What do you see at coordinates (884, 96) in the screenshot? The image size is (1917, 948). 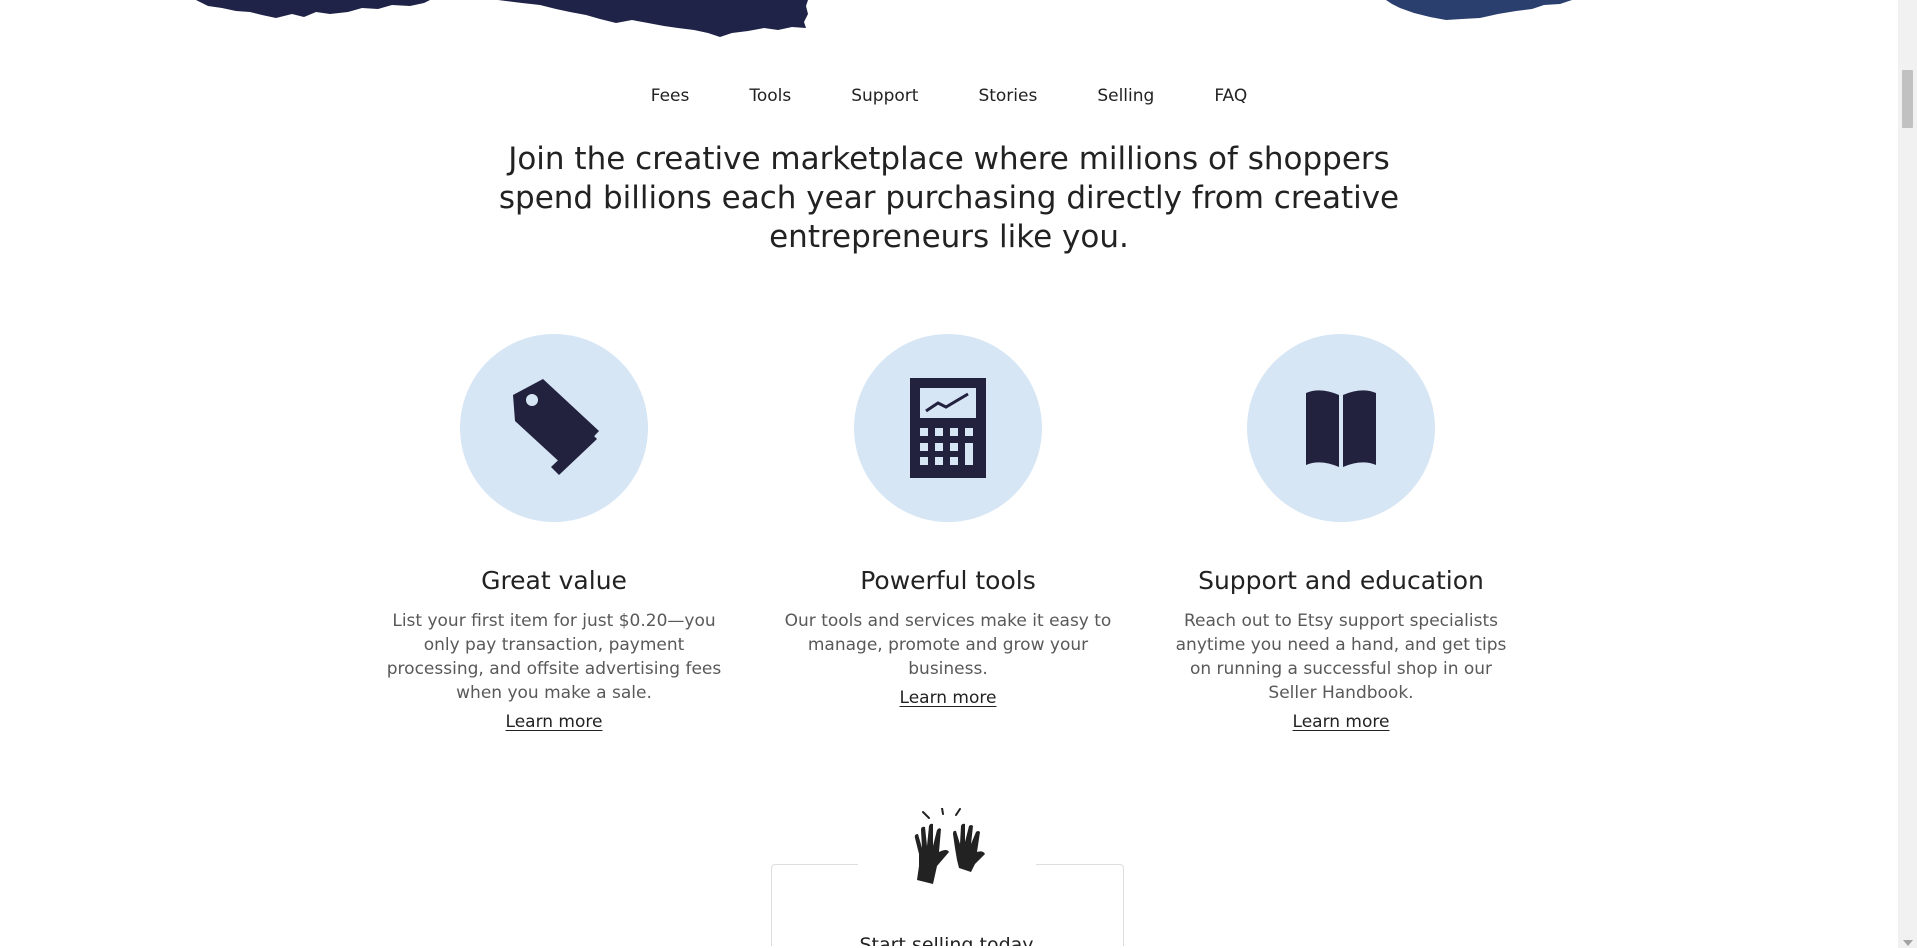 I see `nav-support: Support` at bounding box center [884, 96].